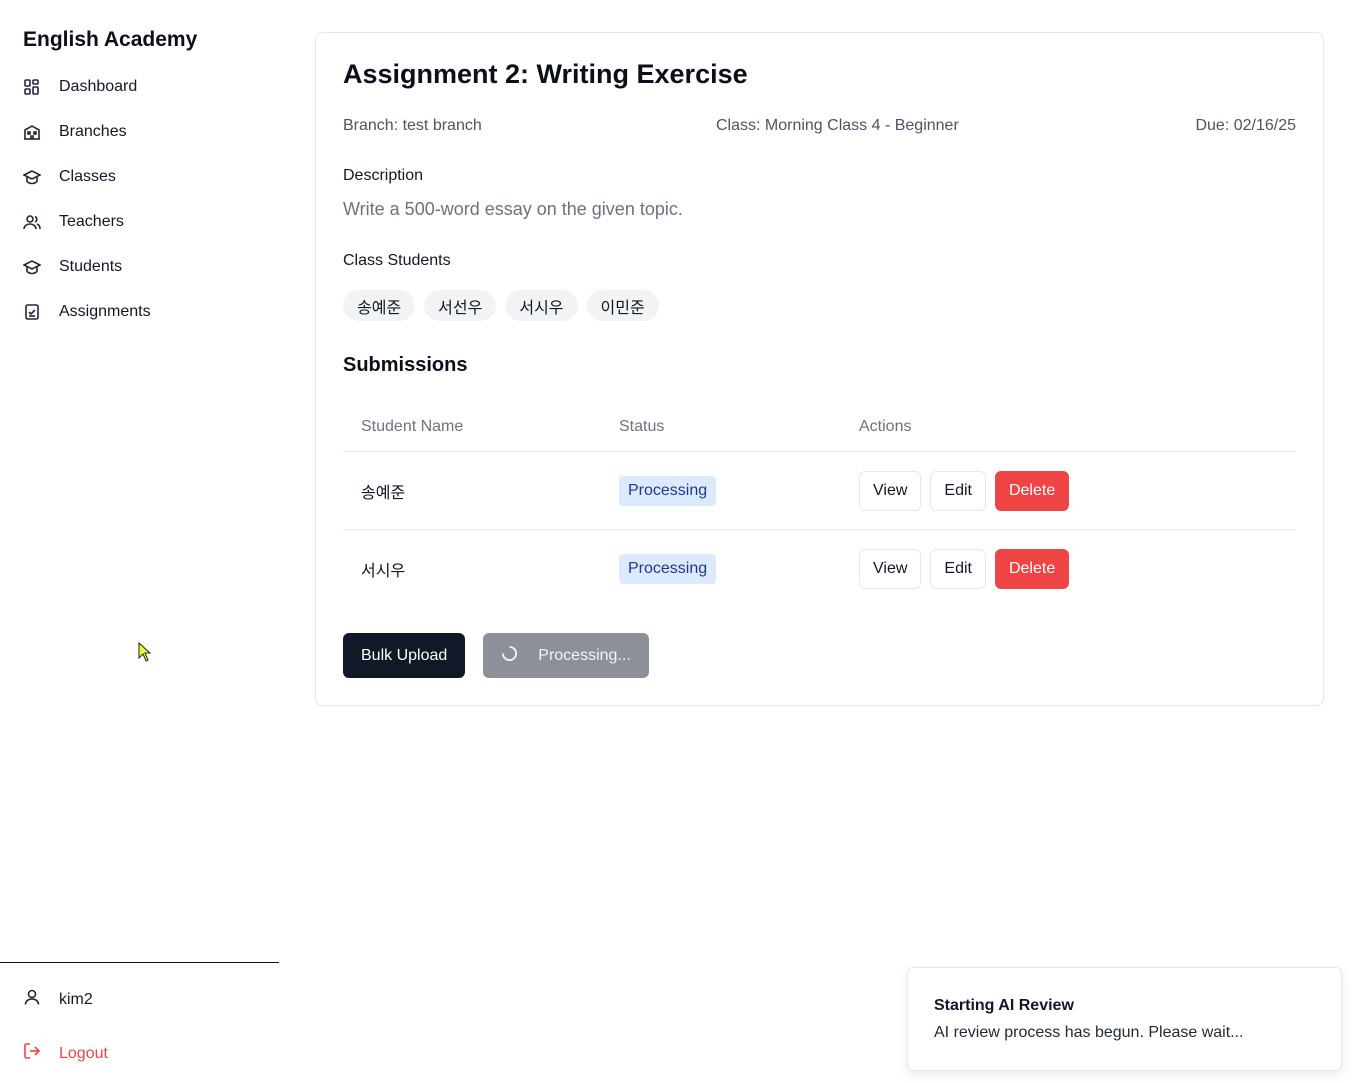  What do you see at coordinates (509, 656) in the screenshot?
I see `spinner-icon` at bounding box center [509, 656].